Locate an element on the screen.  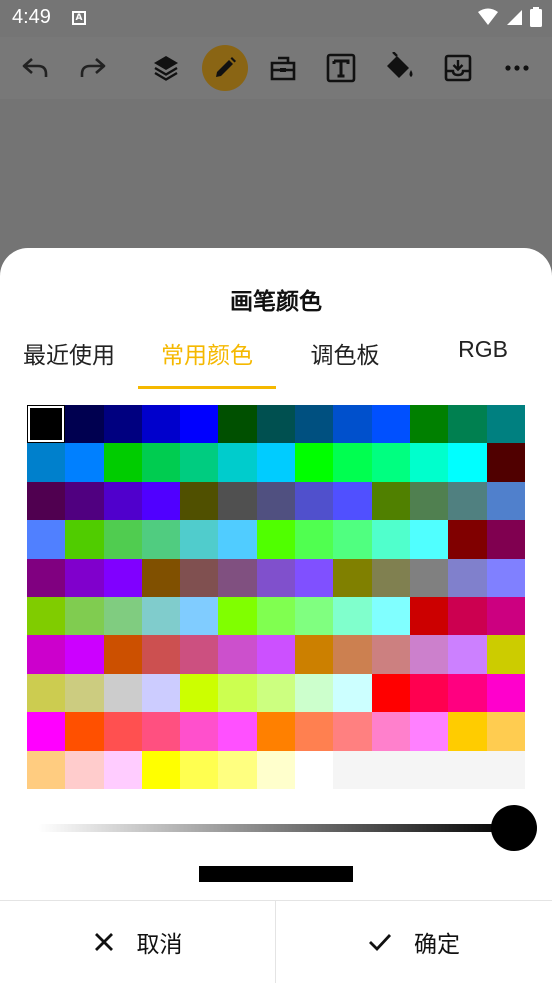
eraser-icon is located at coordinates (283, 68).